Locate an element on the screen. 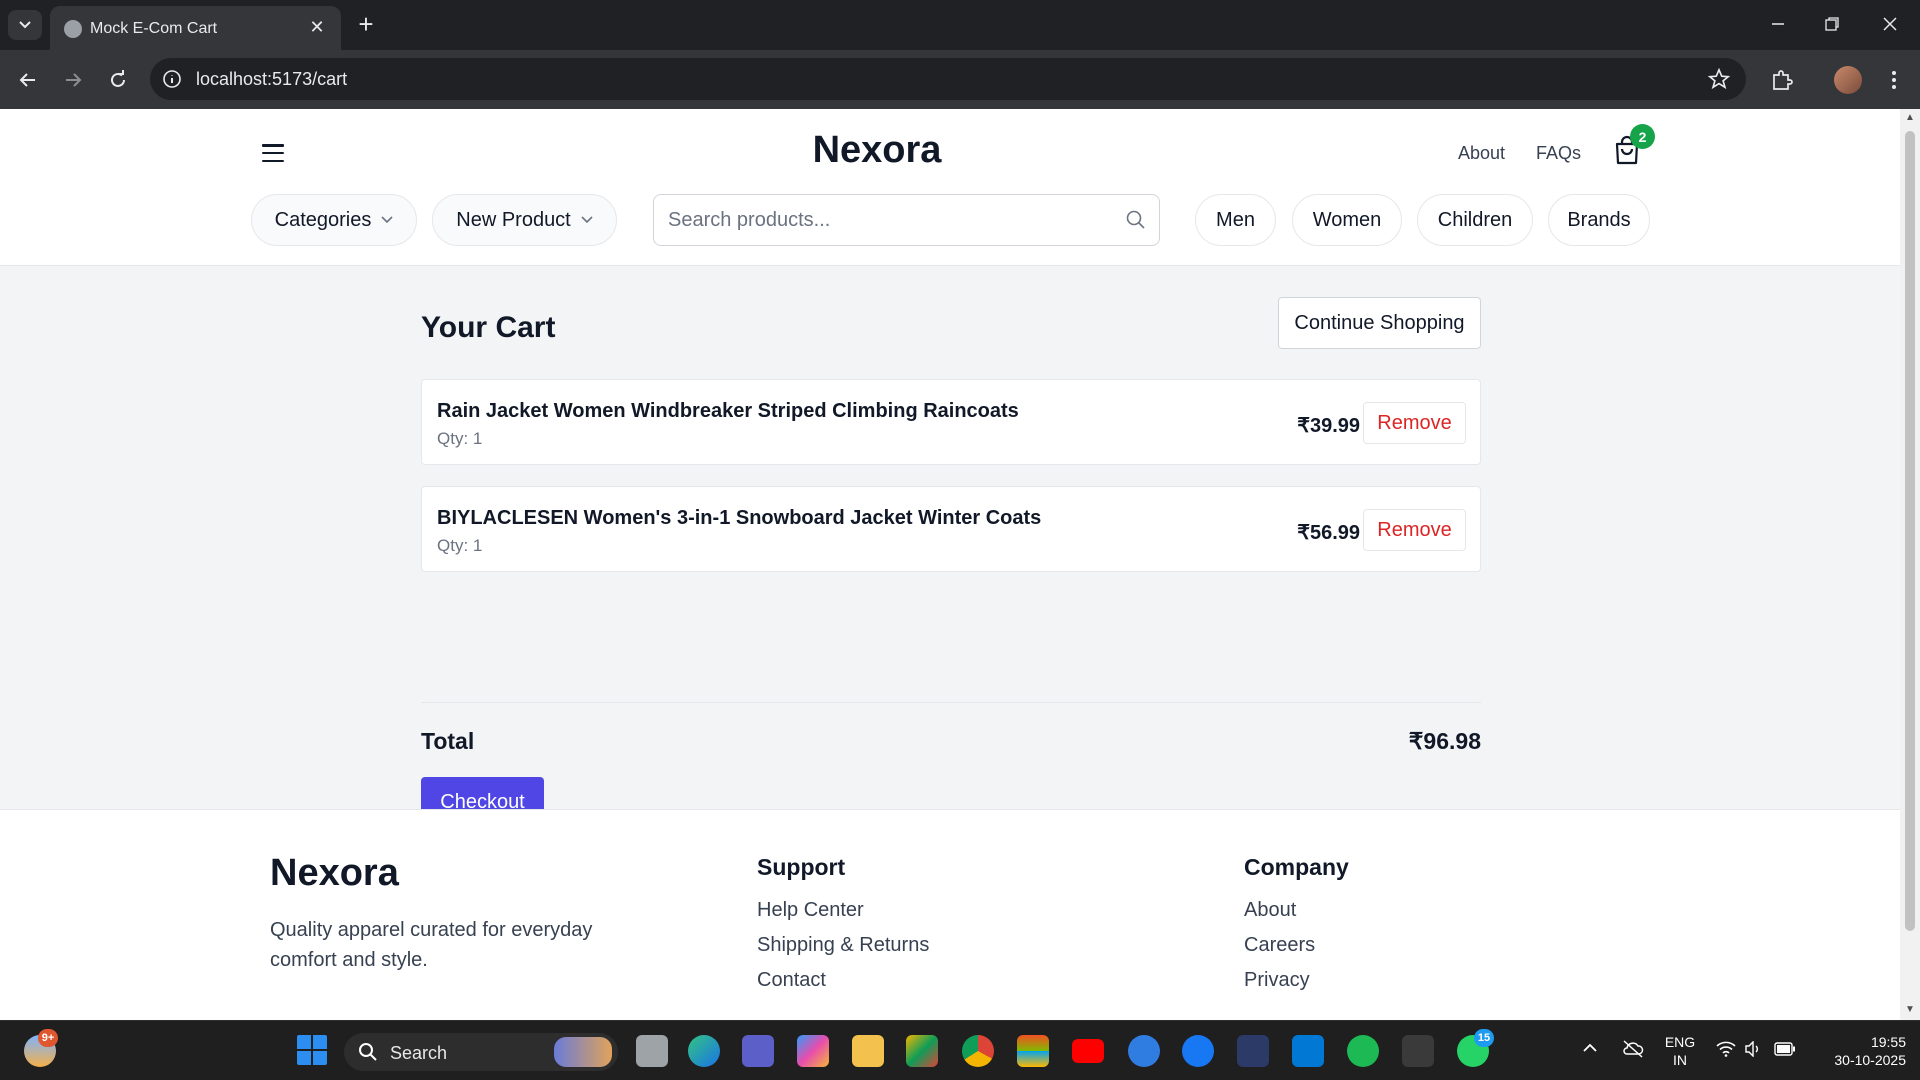 The height and width of the screenshot is (1080, 1920). tab-title: Mock E-Com Cart is located at coordinates (154, 28).